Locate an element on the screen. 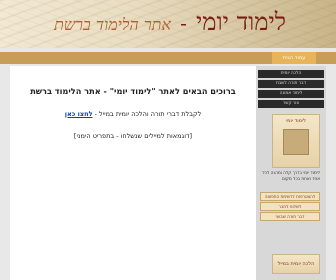 The height and width of the screenshot is (280, 336). join-mailing-list-link: להצטרפות לרשימת התפוצה is located at coordinates (290, 196).